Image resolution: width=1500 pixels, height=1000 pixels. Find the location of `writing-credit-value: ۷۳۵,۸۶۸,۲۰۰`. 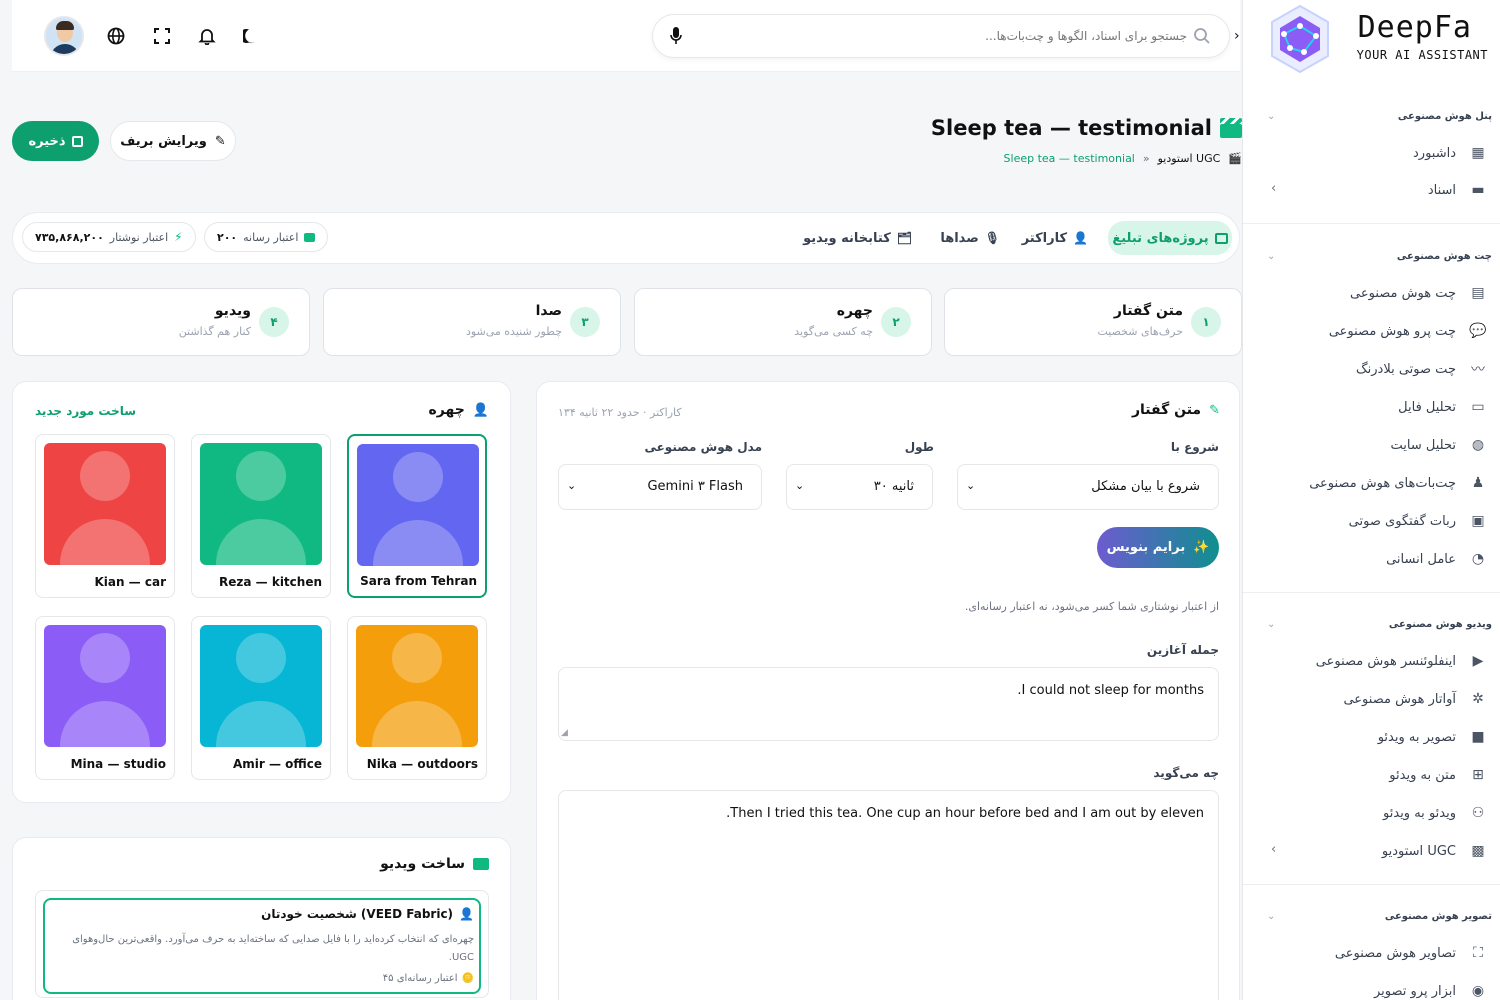

writing-credit-value: ۷۳۵,۸۶۸,۲۰۰ is located at coordinates (69, 237).